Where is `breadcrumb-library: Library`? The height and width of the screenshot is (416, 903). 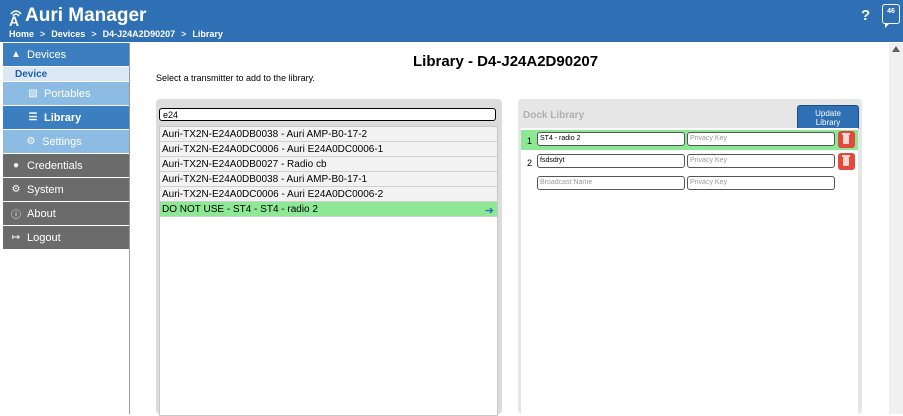 breadcrumb-library: Library is located at coordinates (207, 34).